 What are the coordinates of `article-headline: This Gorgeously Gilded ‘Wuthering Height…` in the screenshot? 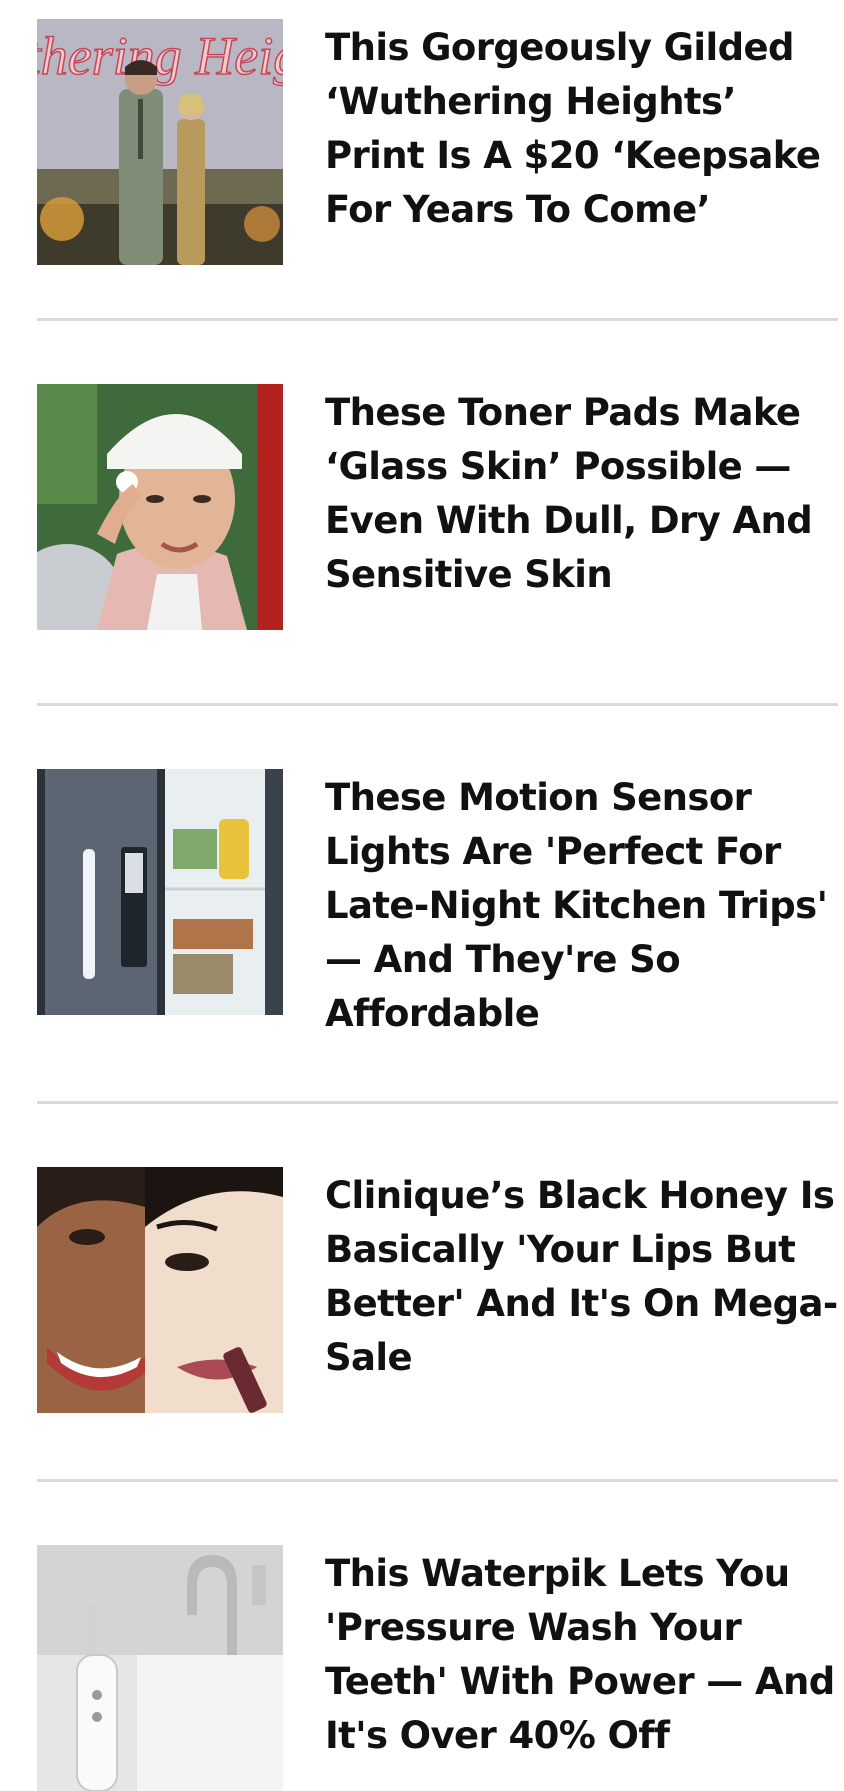 It's located at (581, 129).